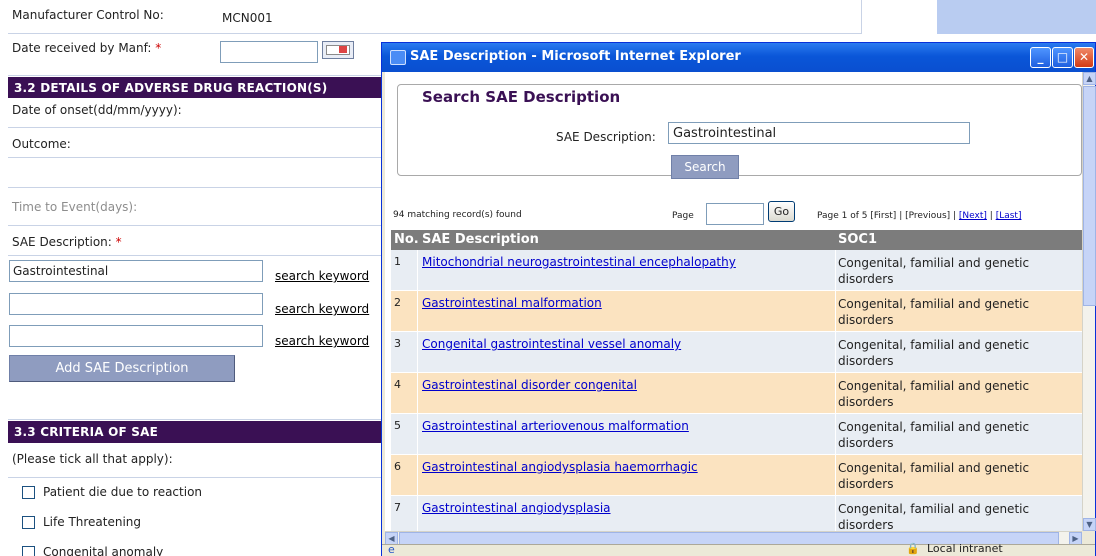 The image size is (1096, 556). What do you see at coordinates (735, 214) in the screenshot?
I see `page-input` at bounding box center [735, 214].